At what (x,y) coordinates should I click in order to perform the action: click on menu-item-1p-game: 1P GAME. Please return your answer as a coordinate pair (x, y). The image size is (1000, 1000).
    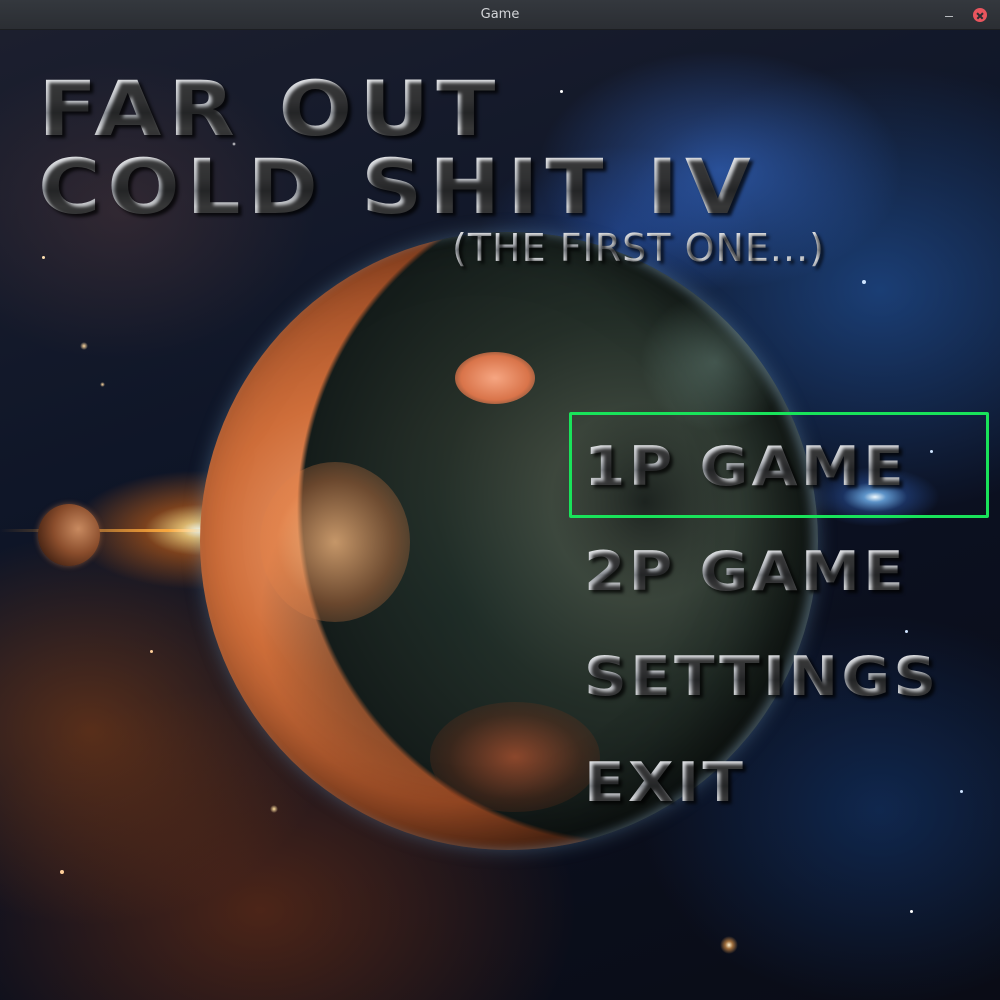
    Looking at the image, I should click on (745, 467).